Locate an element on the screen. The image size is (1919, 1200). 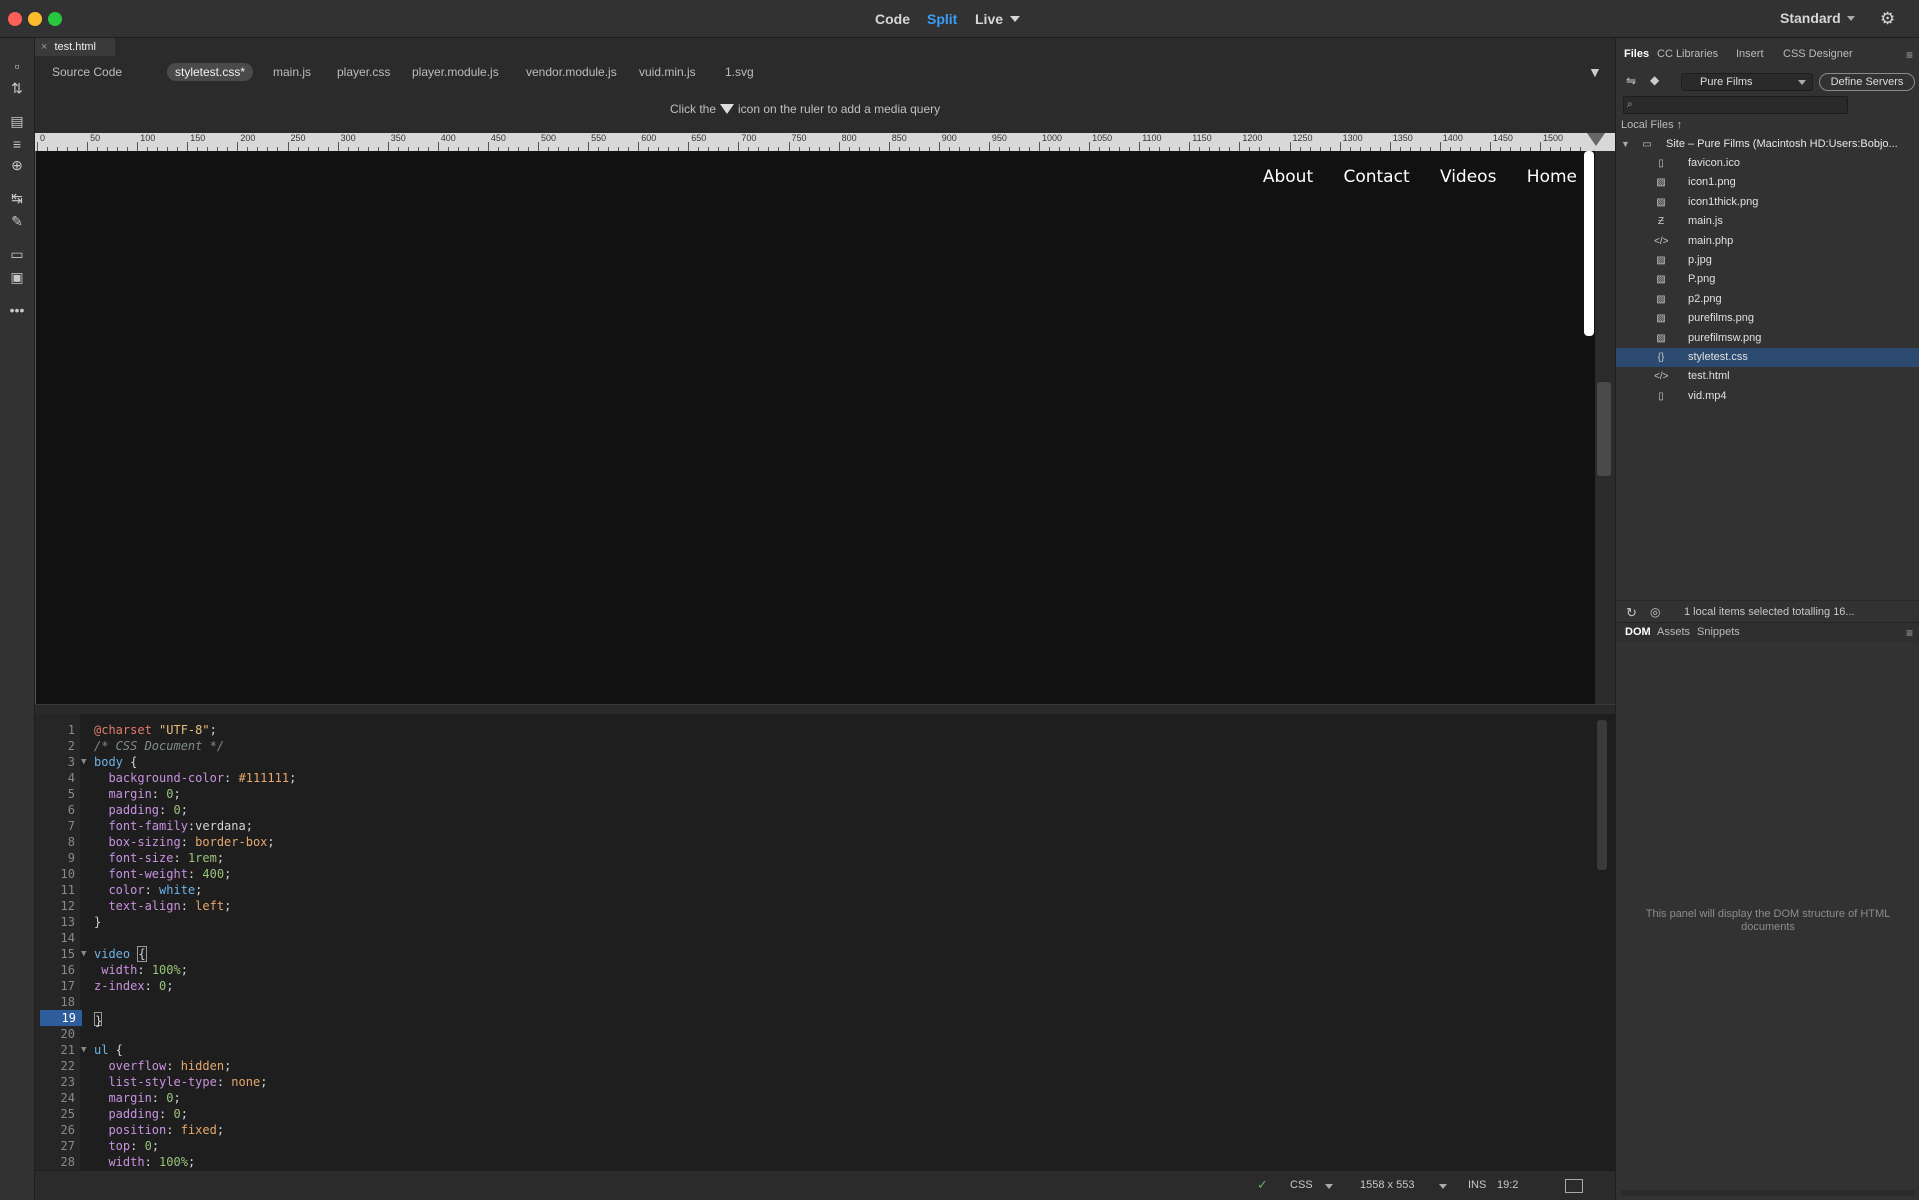
file-row: ▨ p2.png is located at coordinates (1767, 299).